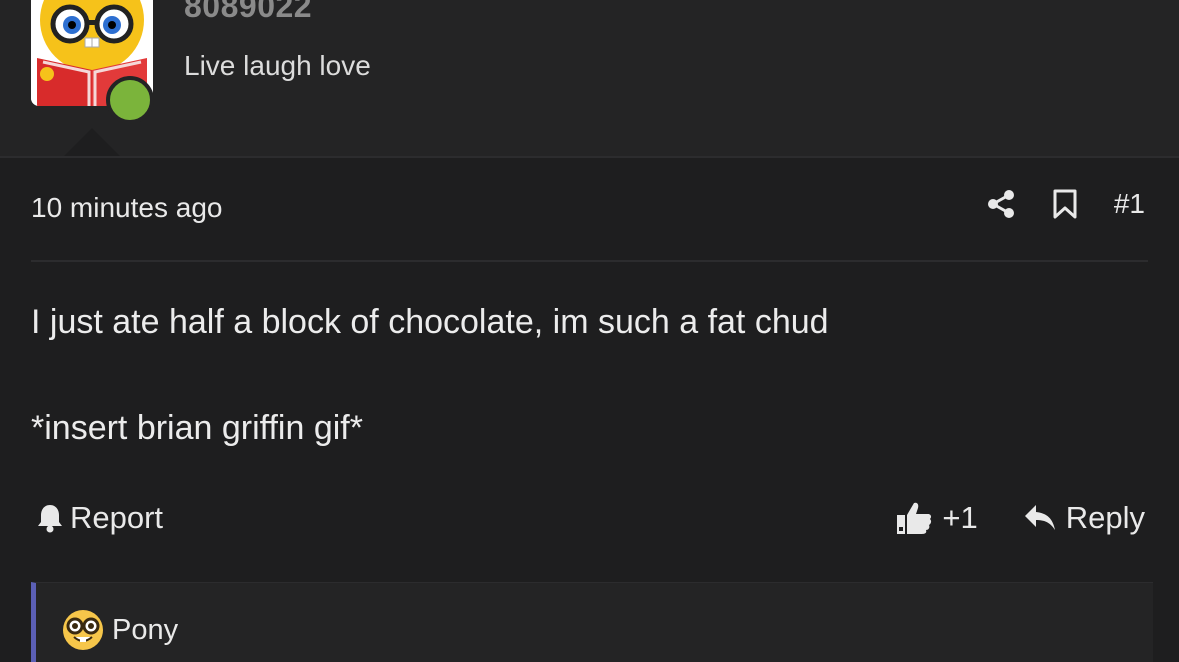  I want to click on nerd-face-icon, so click(83, 630).